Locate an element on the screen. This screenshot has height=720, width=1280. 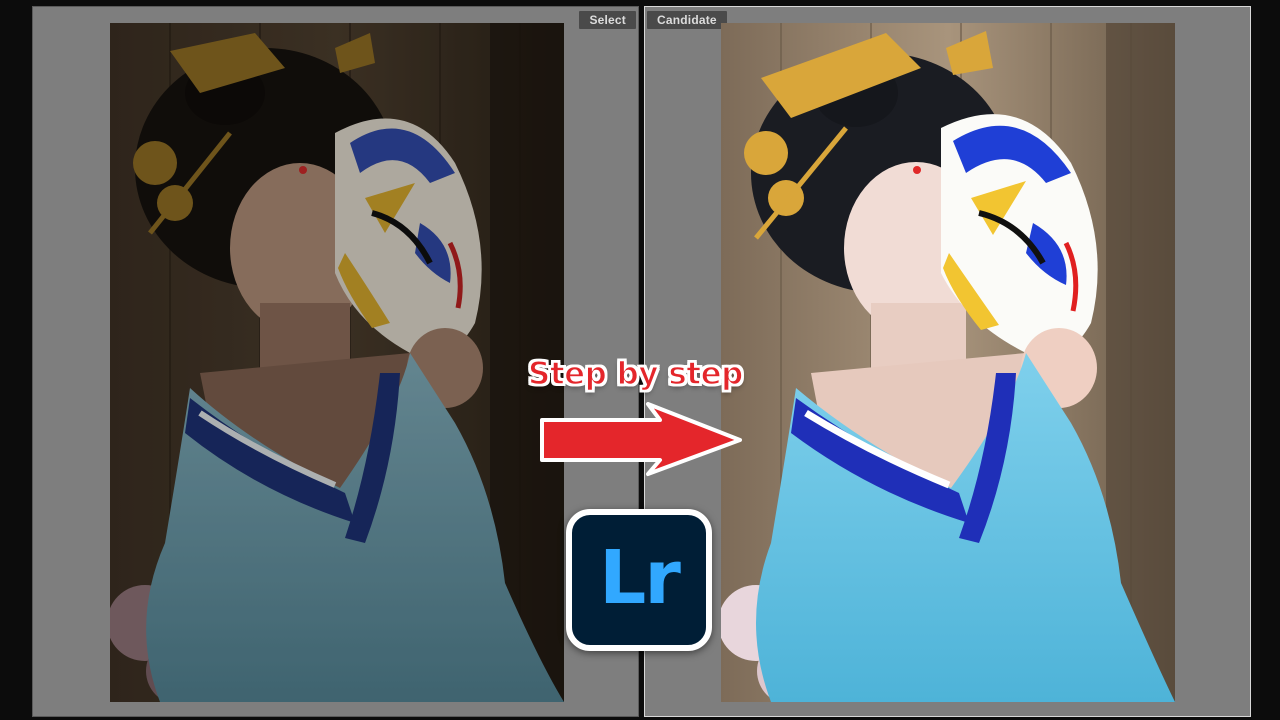
lightroom-logo: Lr is located at coordinates (639, 580).